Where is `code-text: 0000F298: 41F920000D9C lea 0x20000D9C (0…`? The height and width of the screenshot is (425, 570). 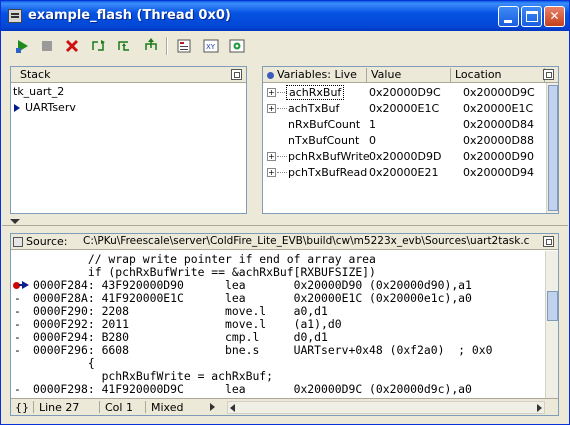 code-text: 0000F298: 41F920000D9C lea 0x20000D9C (0… is located at coordinates (252, 389).